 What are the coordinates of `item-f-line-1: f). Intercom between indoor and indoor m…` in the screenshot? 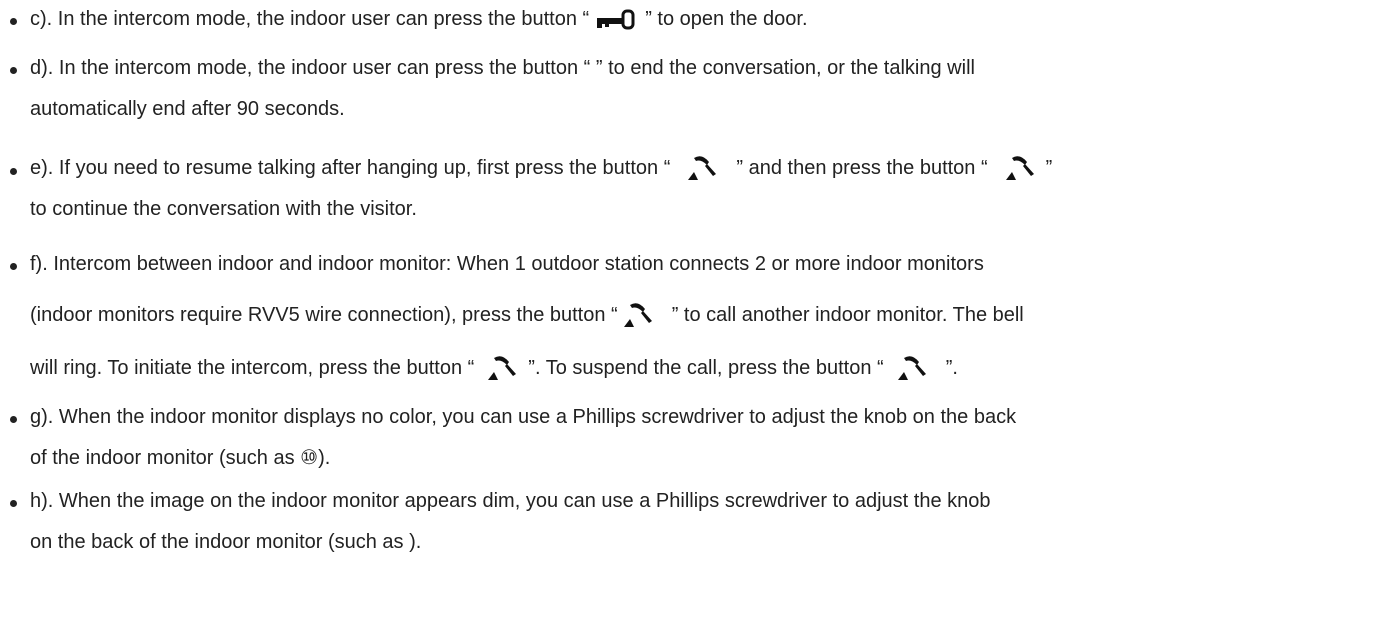 It's located at (507, 264).